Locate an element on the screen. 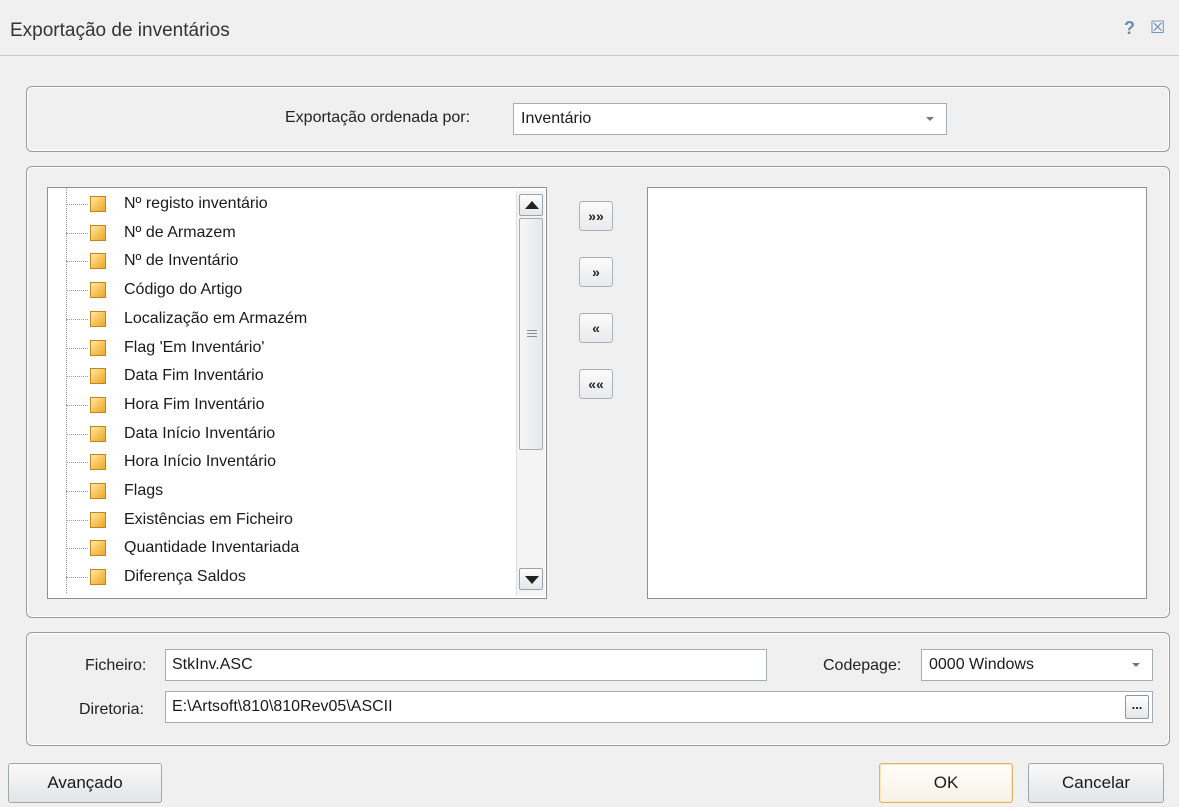  list-item: Nº de Armazem is located at coordinates (278, 234).